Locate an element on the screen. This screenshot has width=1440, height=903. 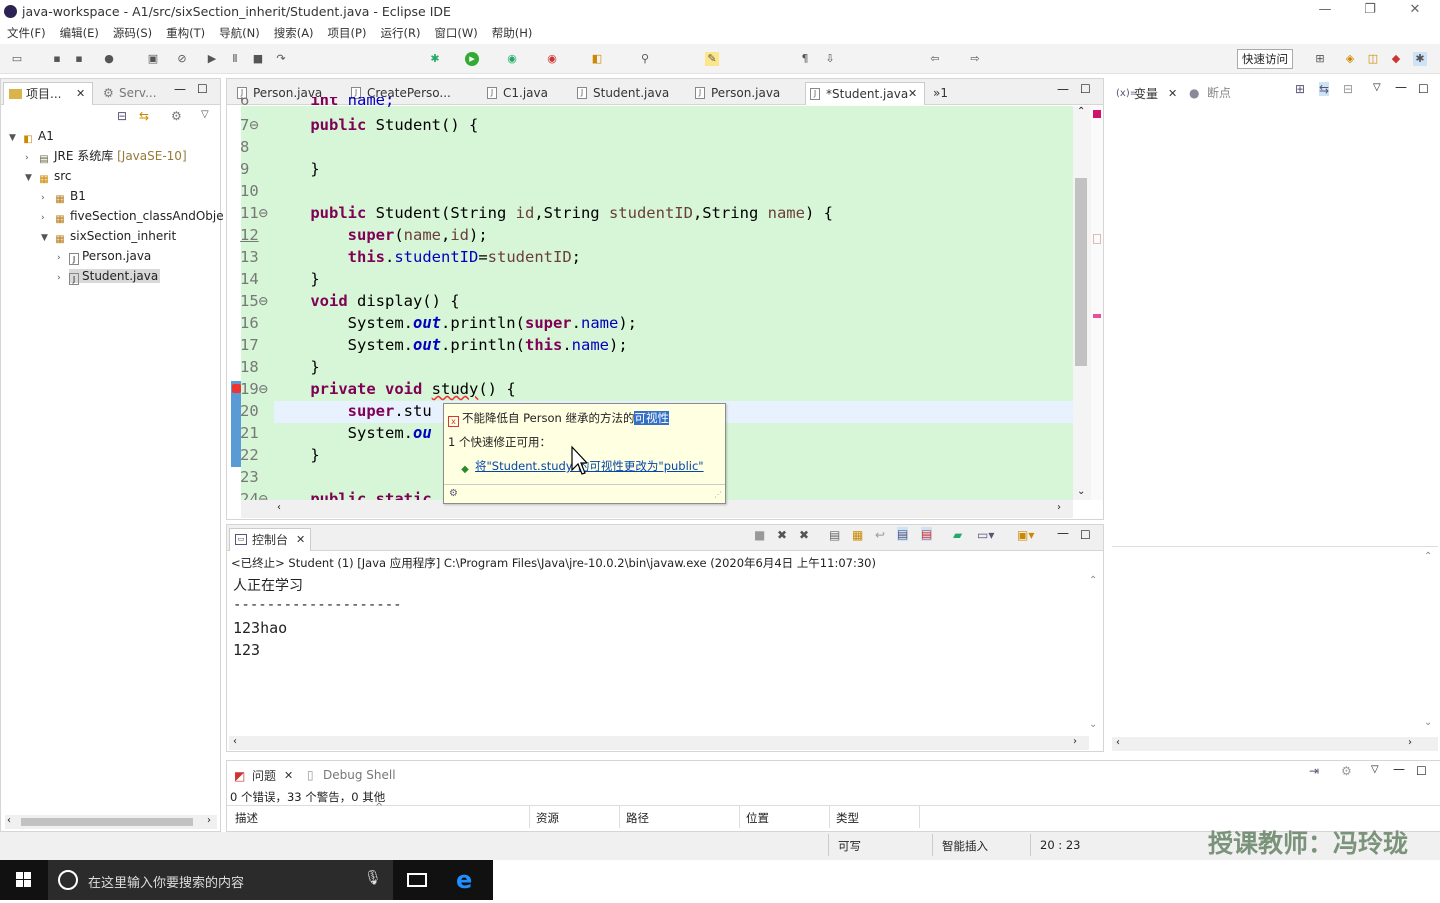
tree-item-fivesection: › ▦ fiveSection_classAndObje is located at coordinates (132, 217).